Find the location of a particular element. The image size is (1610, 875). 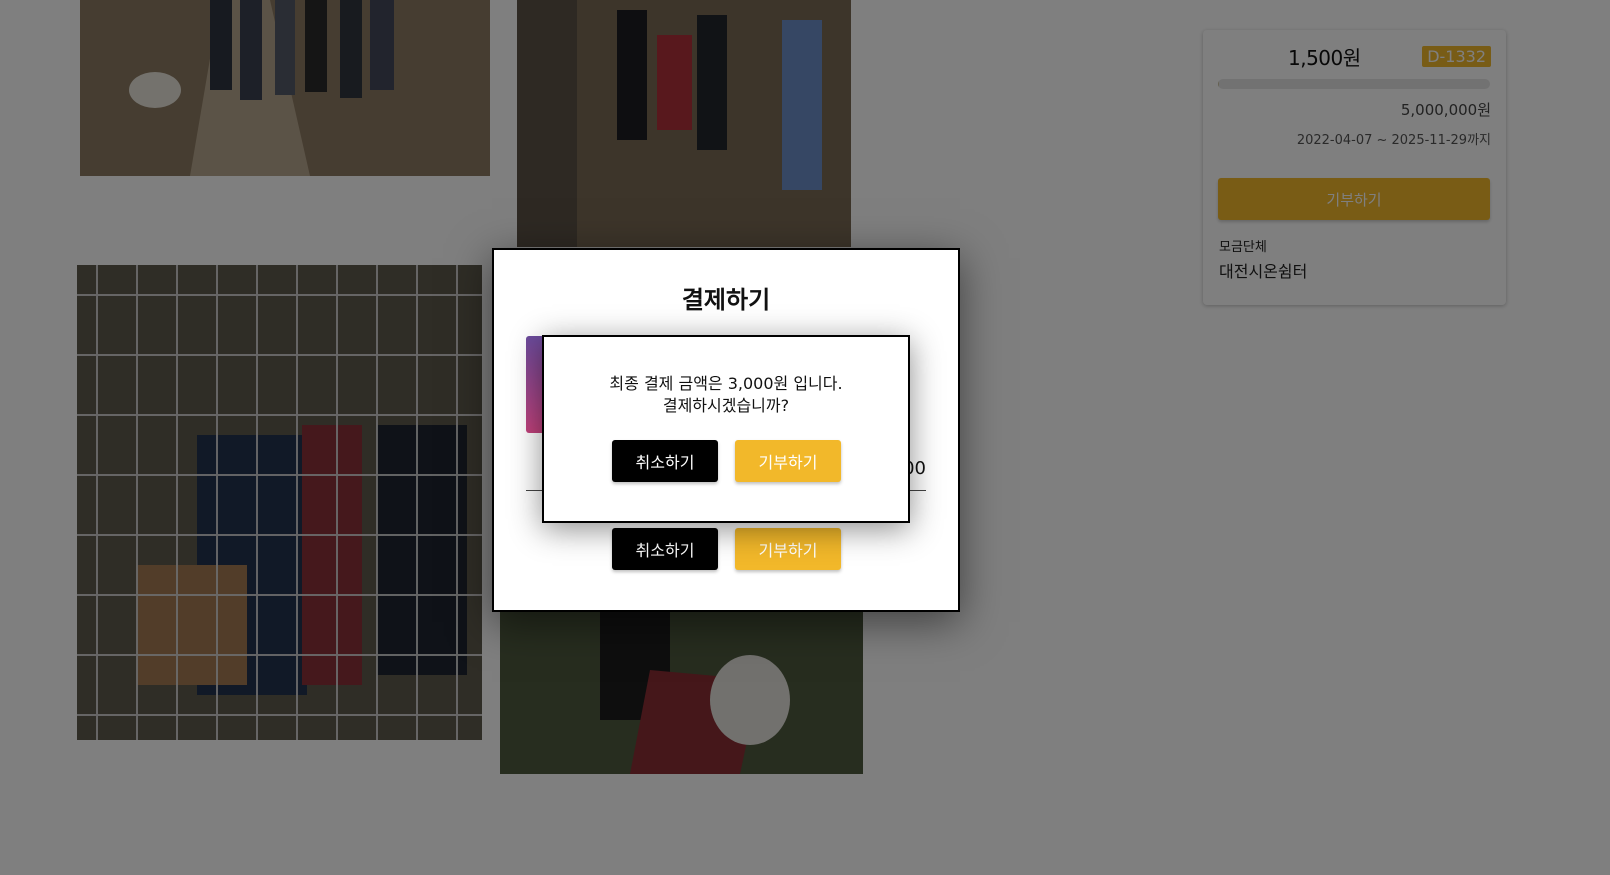

confirm-cancel-button: 취소하기 is located at coordinates (665, 461).